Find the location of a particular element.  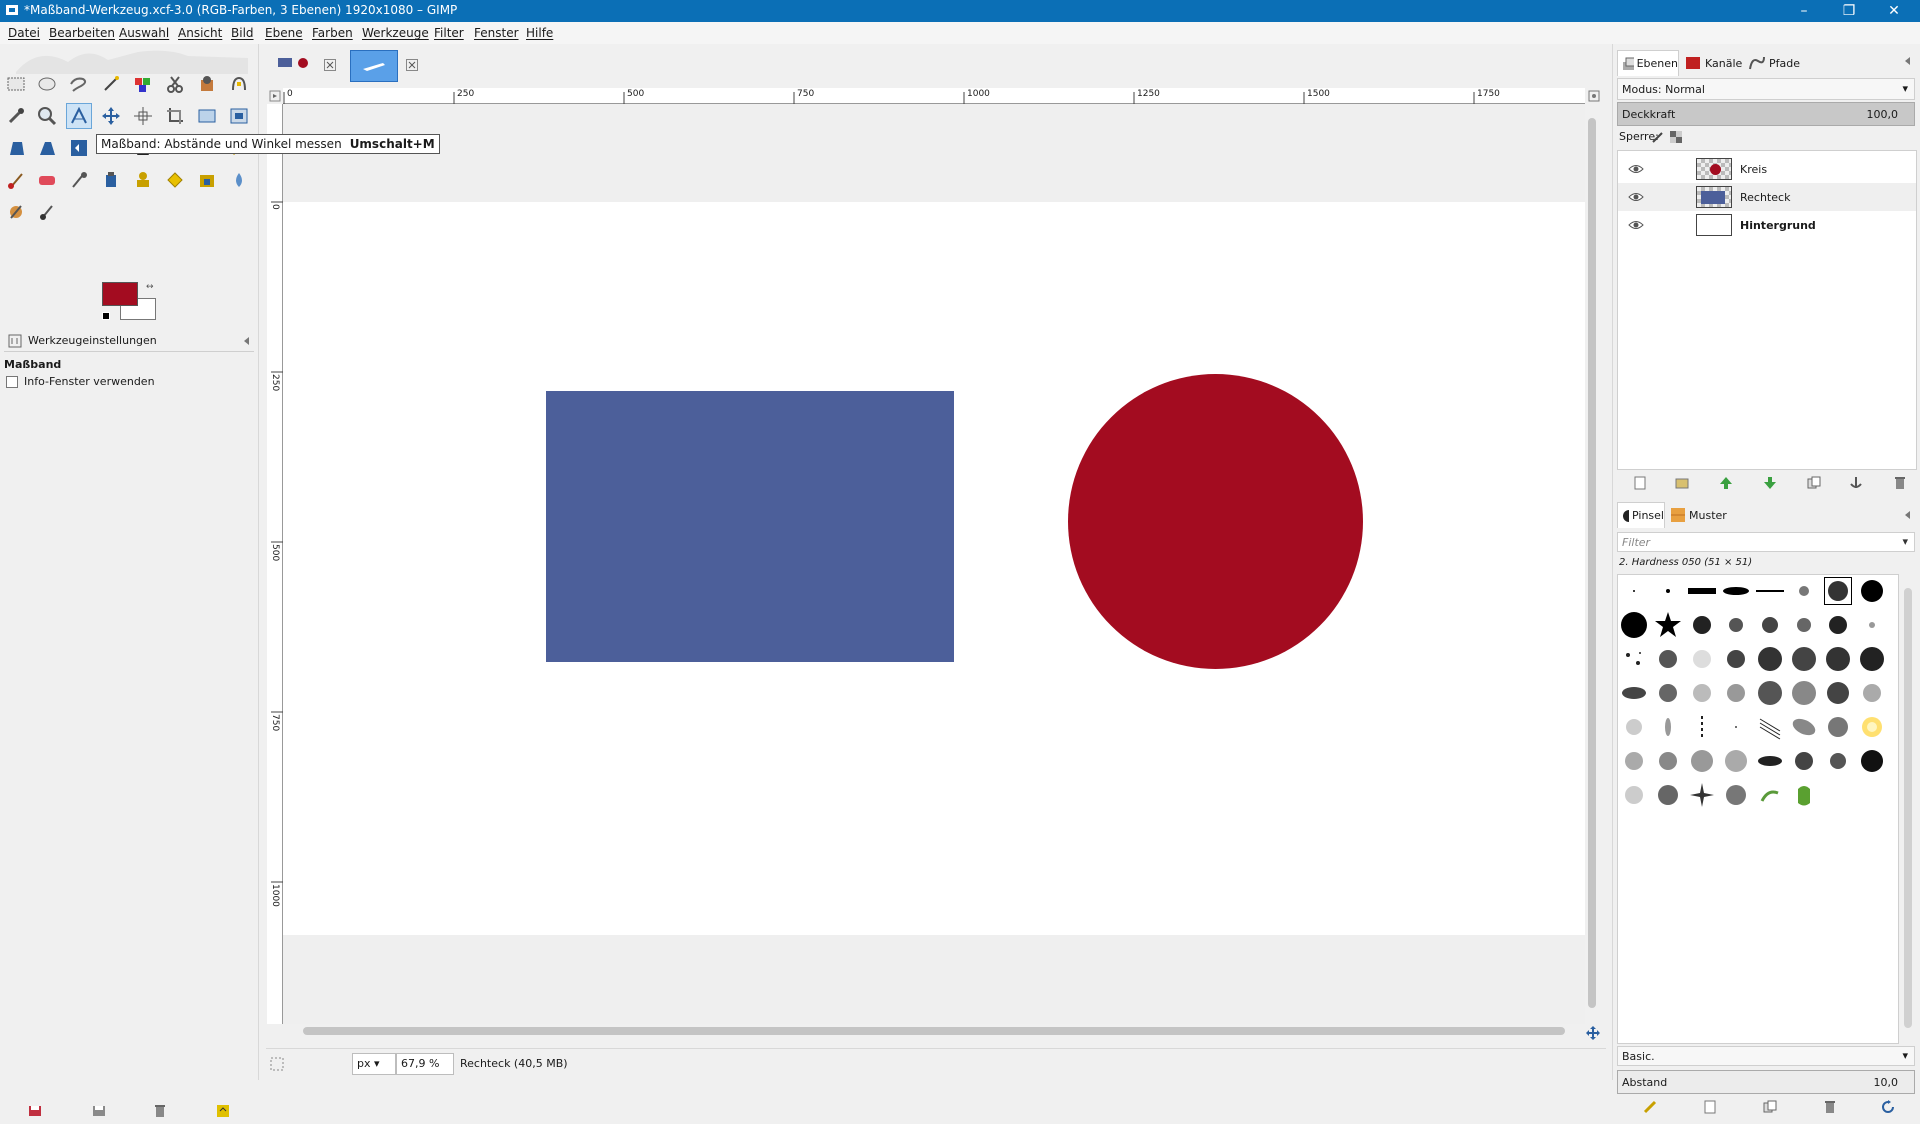

horizontal-scrollbar is located at coordinates (934, 1031).